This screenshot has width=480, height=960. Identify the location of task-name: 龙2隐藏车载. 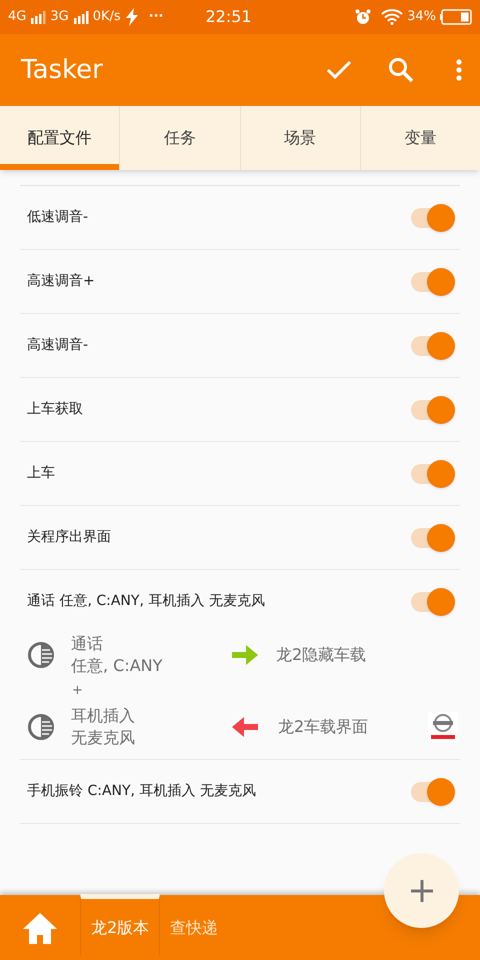
(368, 655).